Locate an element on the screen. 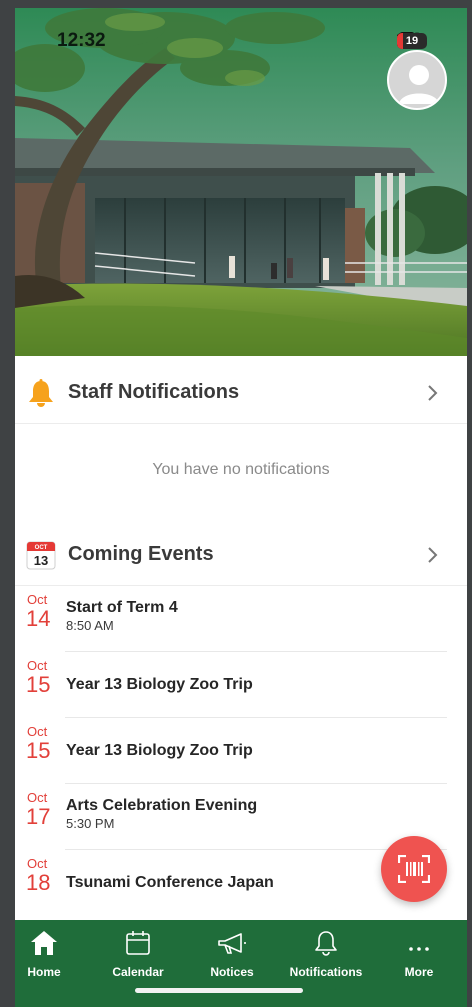 This screenshot has width=472, height=1007. tab-home: Home is located at coordinates (44, 955).